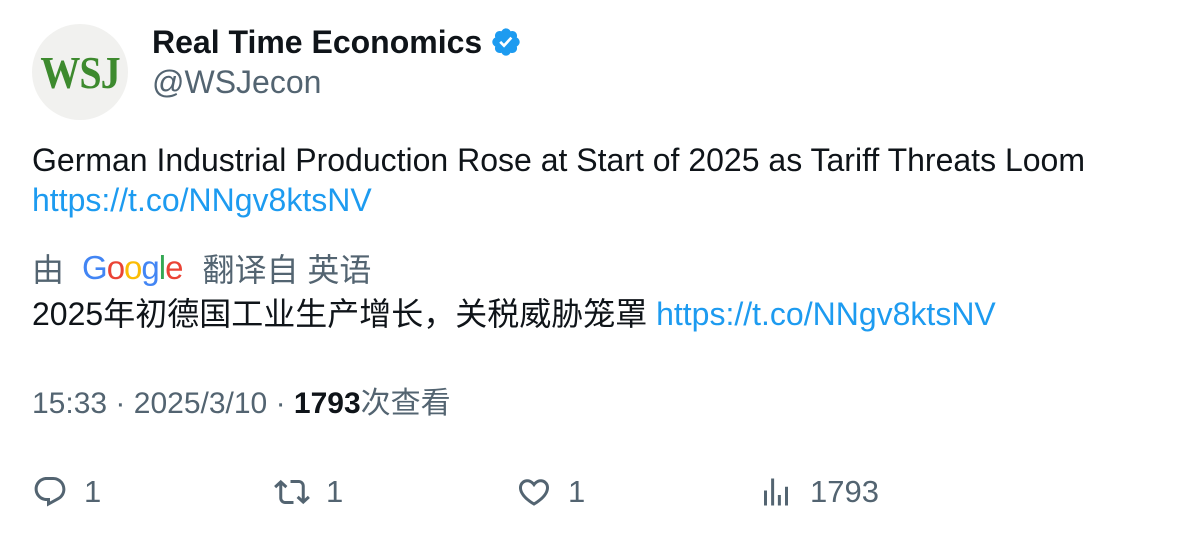 The width and height of the screenshot is (1196, 538). Describe the element at coordinates (340, 314) in the screenshot. I see `translated-text: 2025年初德国工业生产增长，关税威胁笼罩` at that location.